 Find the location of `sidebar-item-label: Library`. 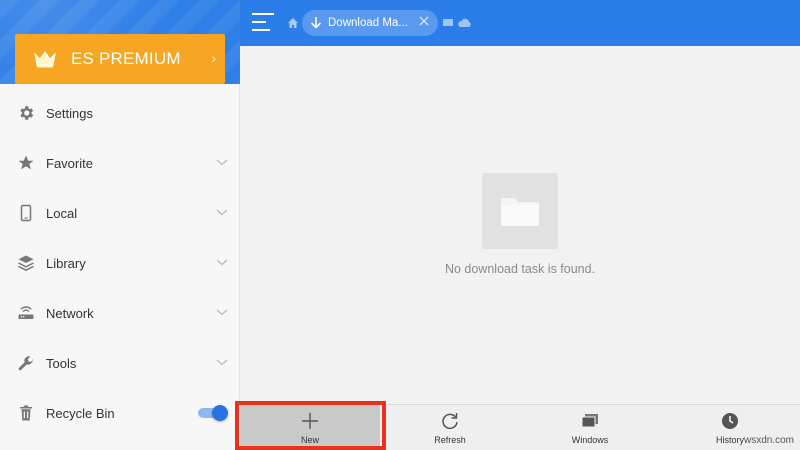

sidebar-item-label: Library is located at coordinates (66, 263).